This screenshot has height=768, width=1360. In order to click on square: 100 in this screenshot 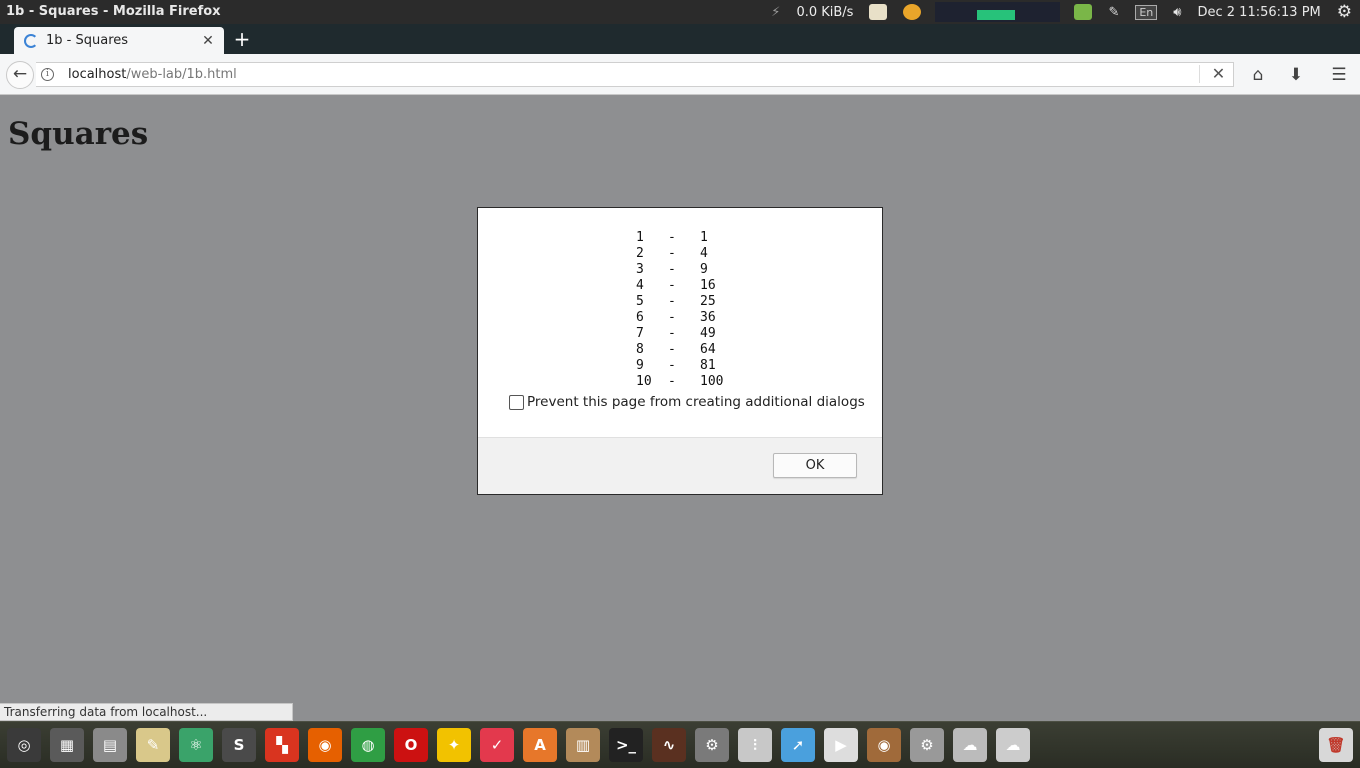, I will do `click(712, 381)`.